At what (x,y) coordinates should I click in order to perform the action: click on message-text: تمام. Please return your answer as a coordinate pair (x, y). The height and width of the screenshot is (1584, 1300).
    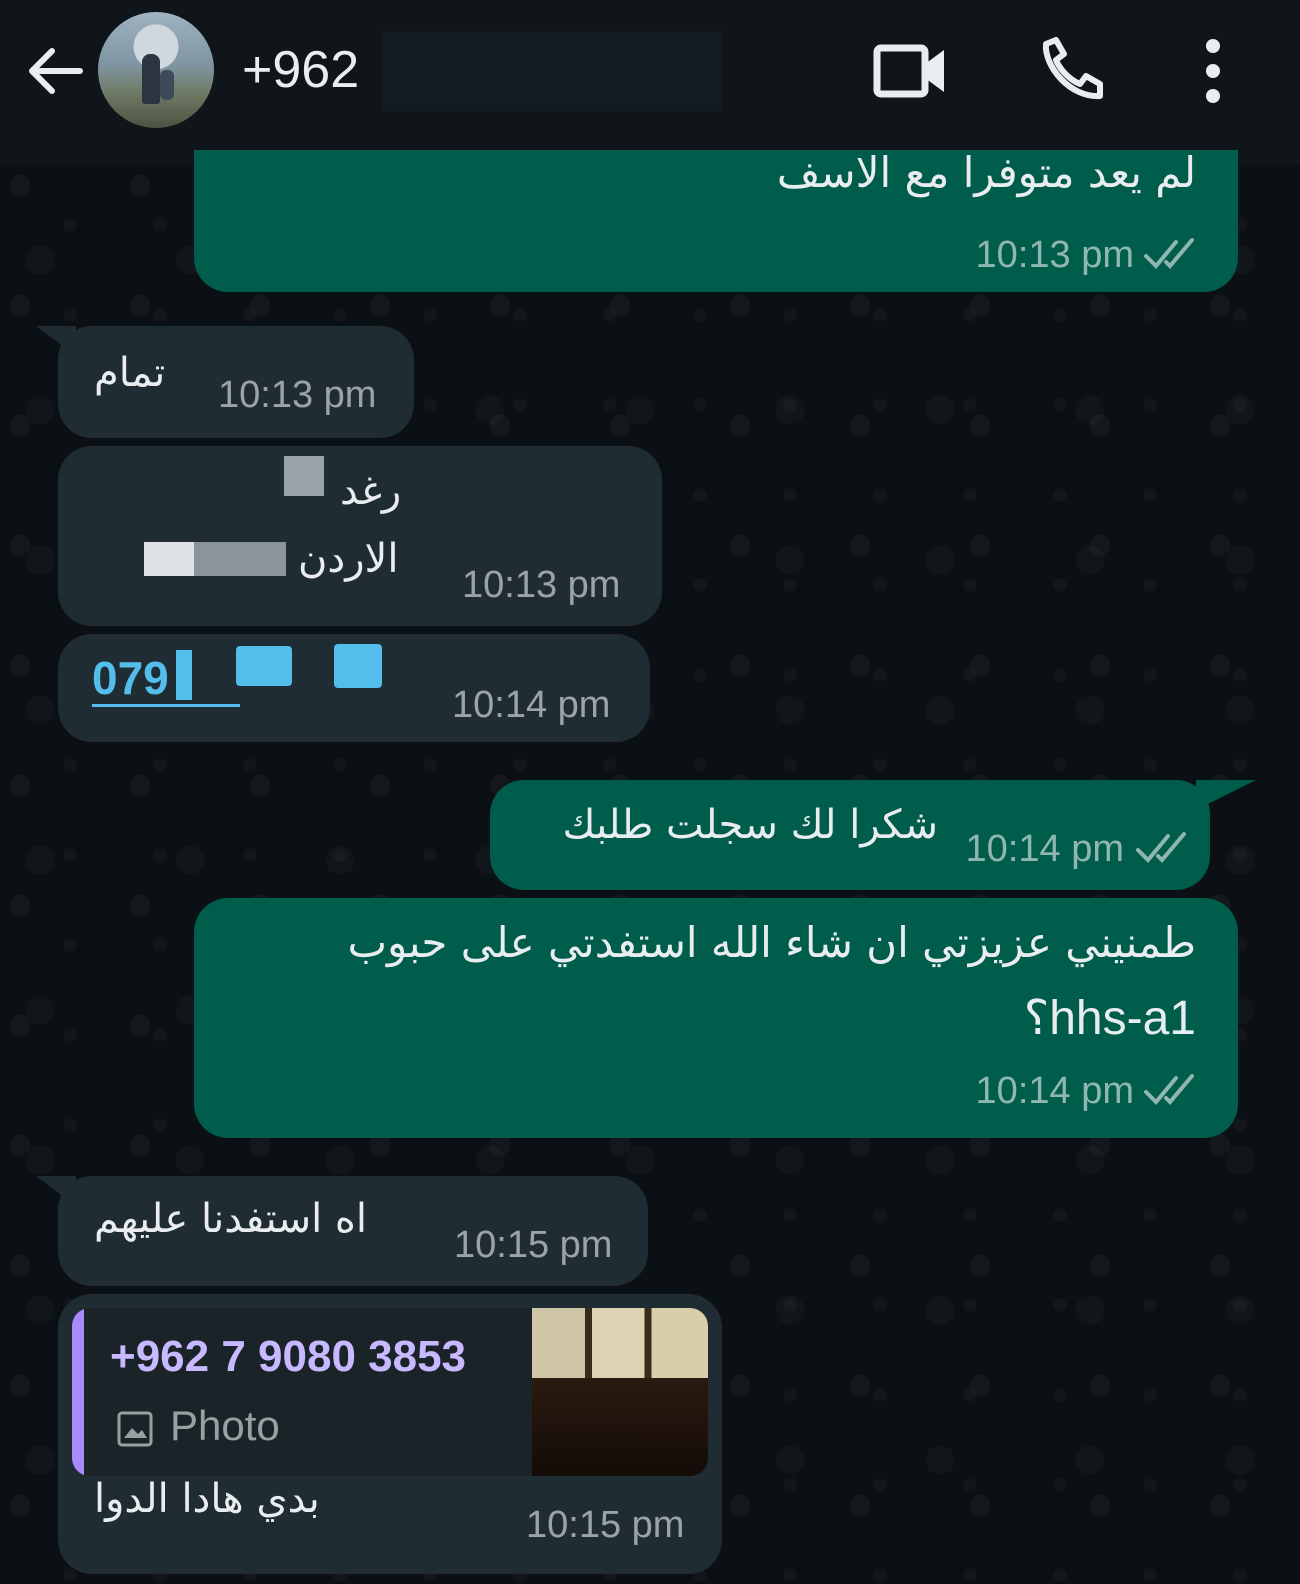
    Looking at the image, I should click on (130, 373).